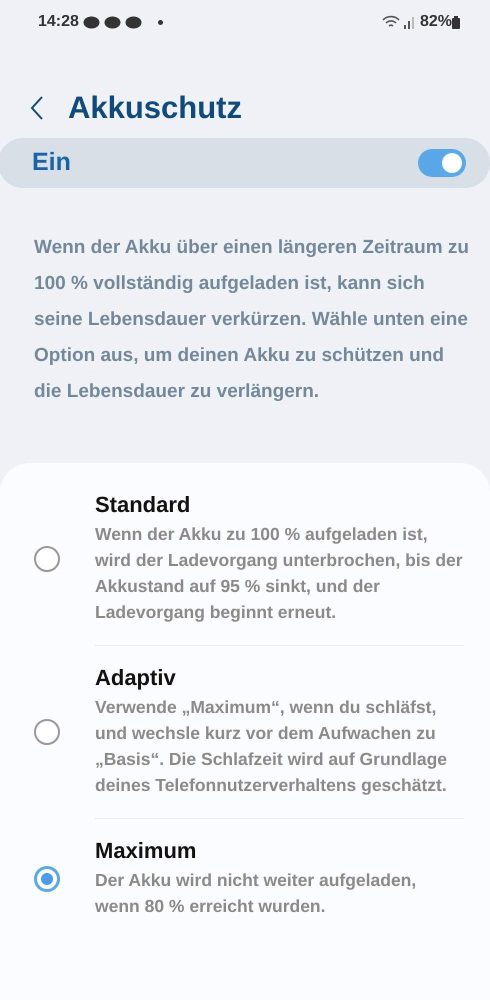 The height and width of the screenshot is (1000, 490). What do you see at coordinates (245, 163) in the screenshot?
I see `master-switch-bar: Ein` at bounding box center [245, 163].